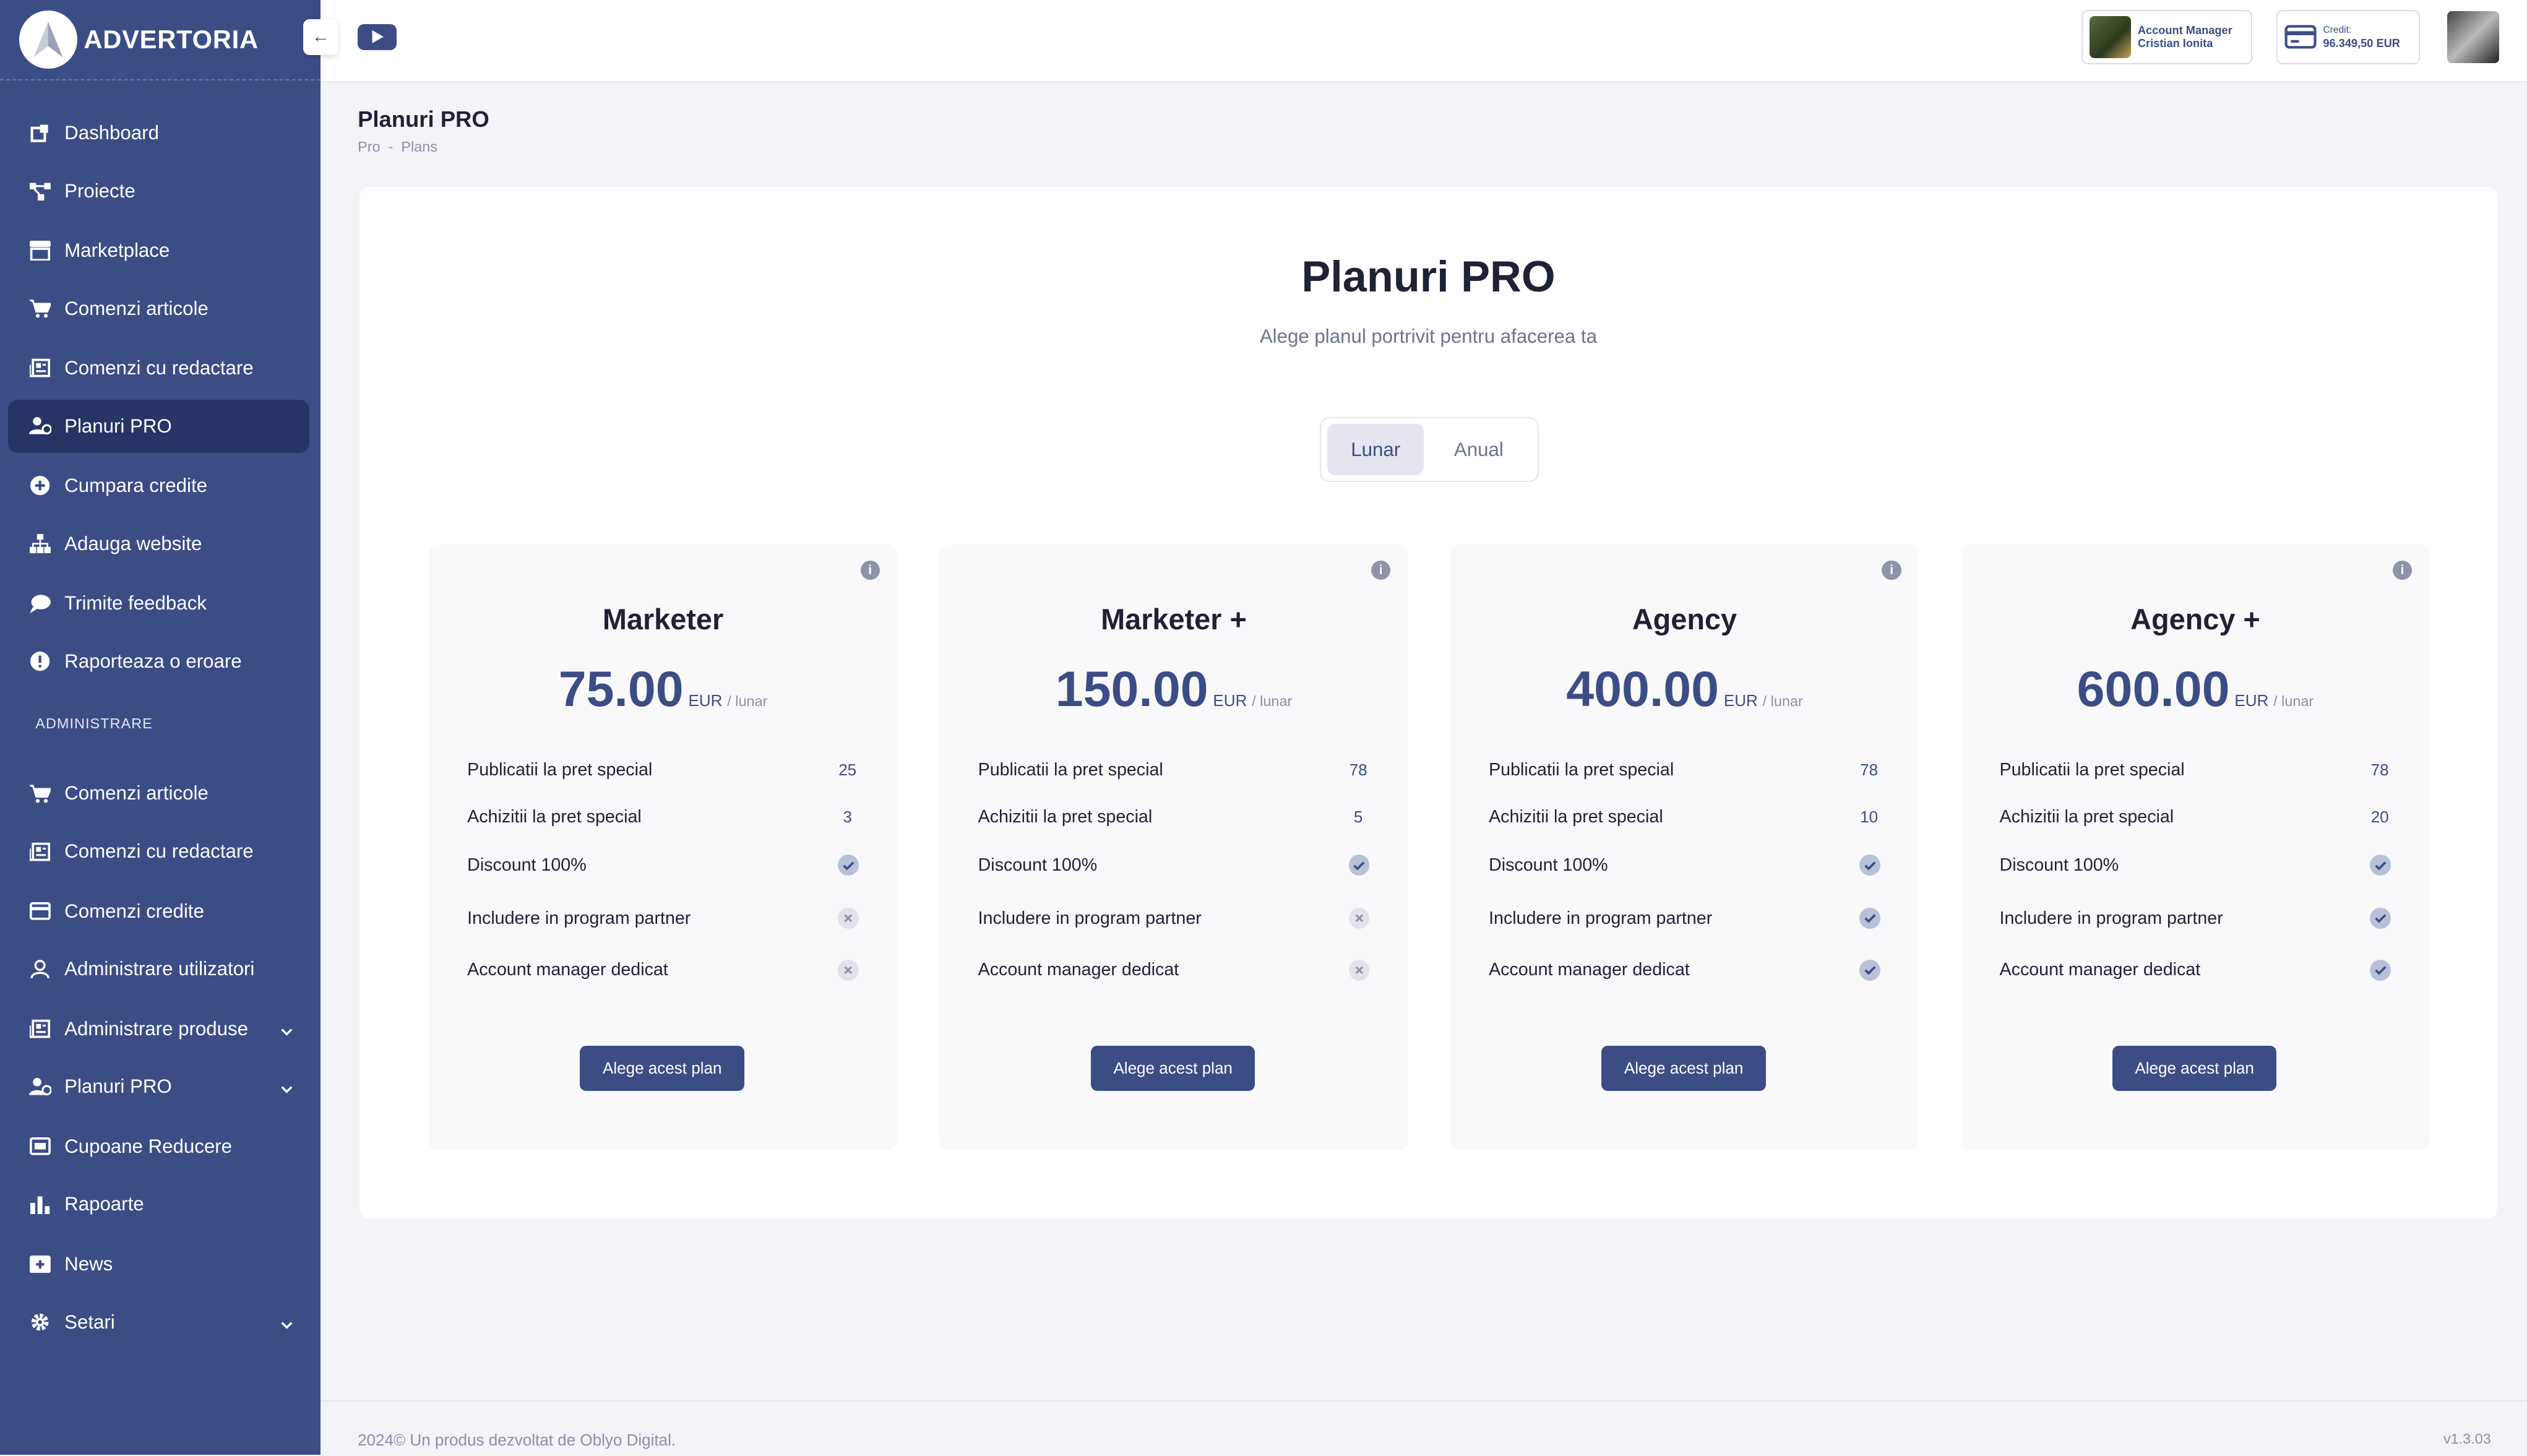 The height and width of the screenshot is (1456, 2527). What do you see at coordinates (2467, 1439) in the screenshot?
I see `footer-version: v1.3.03` at bounding box center [2467, 1439].